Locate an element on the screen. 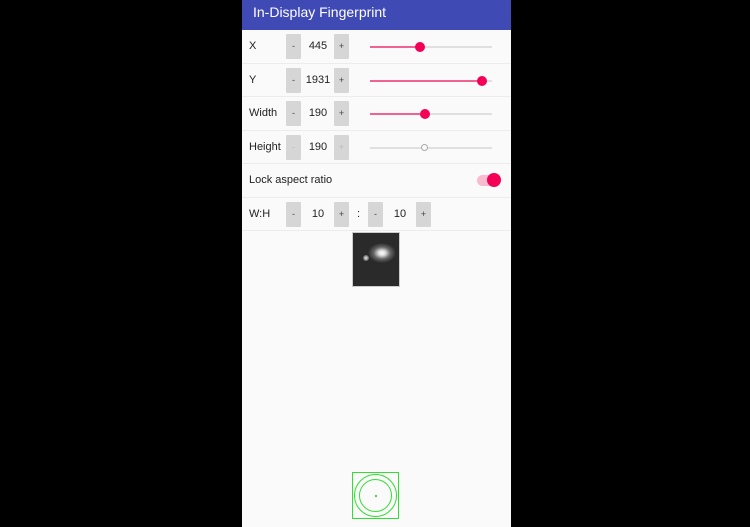  width-label: Width is located at coordinates (263, 113).